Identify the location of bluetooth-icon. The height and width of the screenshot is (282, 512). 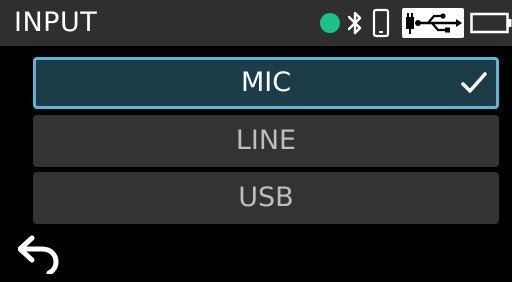
(355, 23).